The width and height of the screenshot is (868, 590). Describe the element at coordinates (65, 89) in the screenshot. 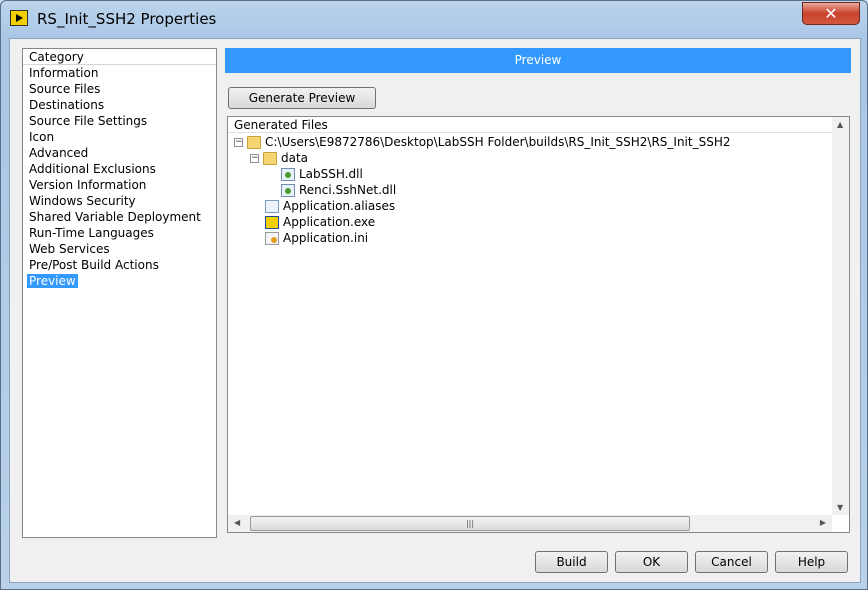

I see `category-label: Source Files` at that location.